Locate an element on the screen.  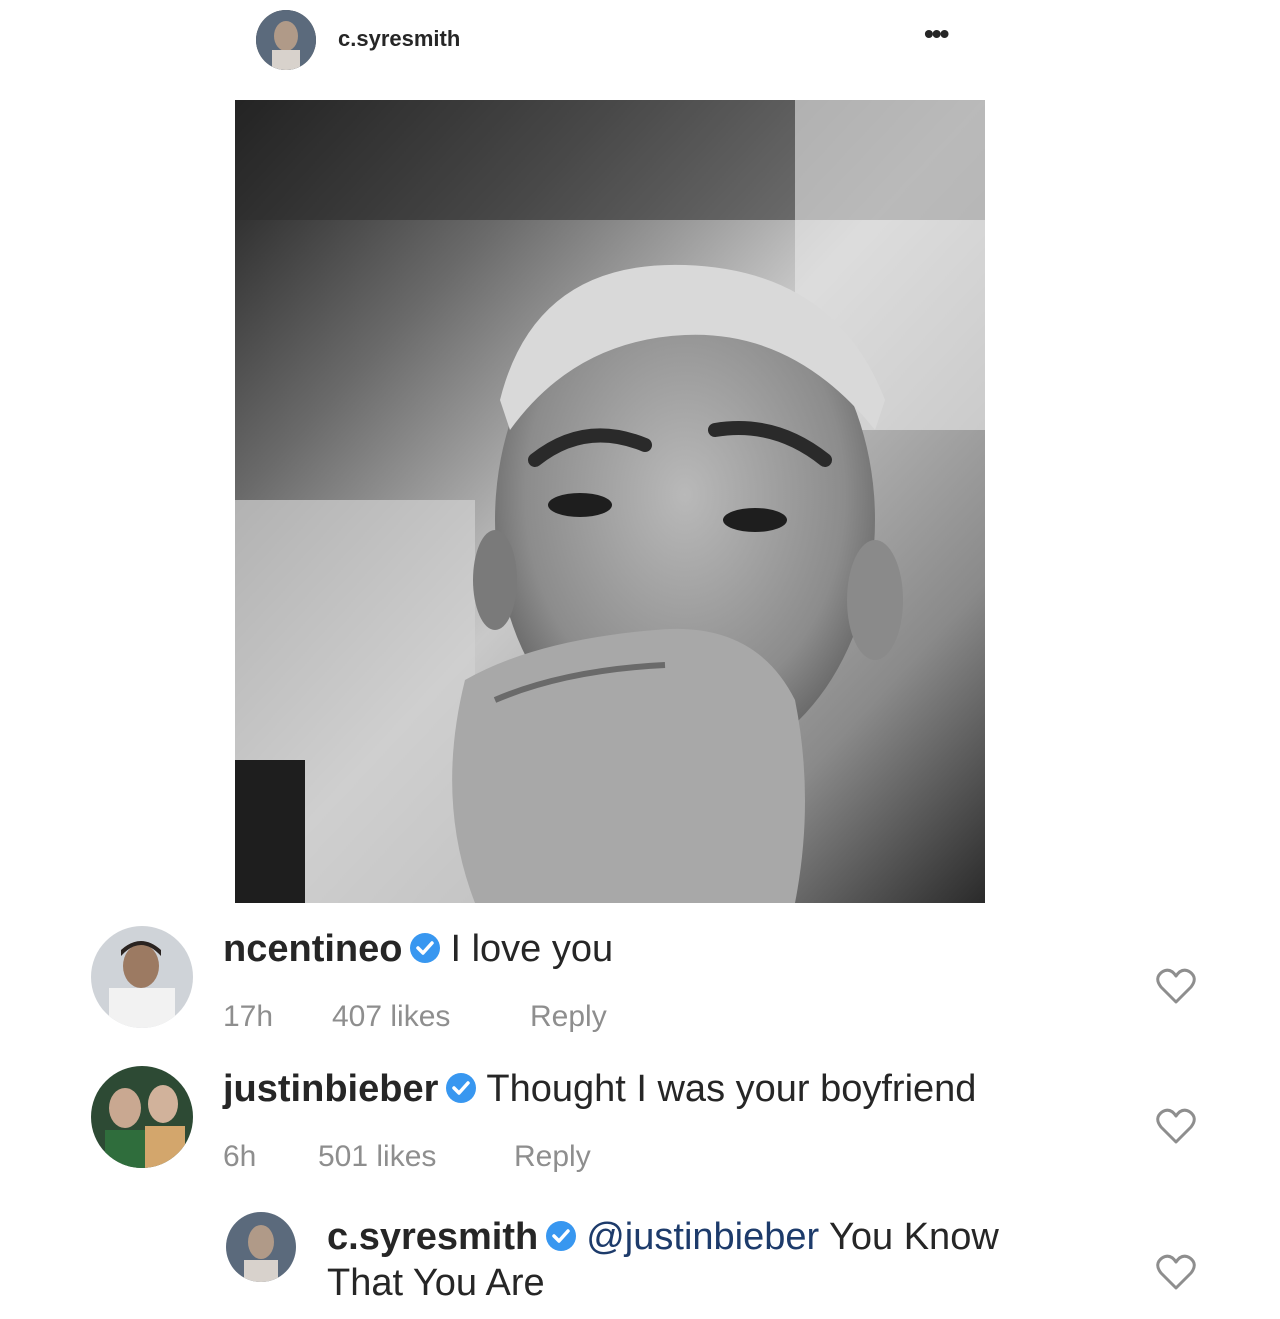
comment-row: justinbieber Thought I was your boyfriend is located at coordinates (599, 1089).